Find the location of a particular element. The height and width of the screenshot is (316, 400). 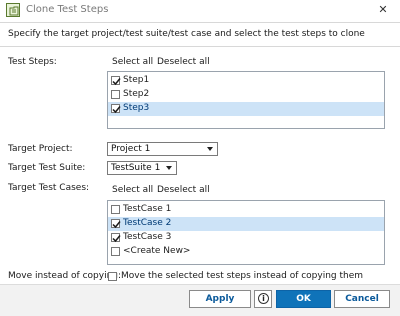

list-item: TestCase 1 is located at coordinates (246, 210).